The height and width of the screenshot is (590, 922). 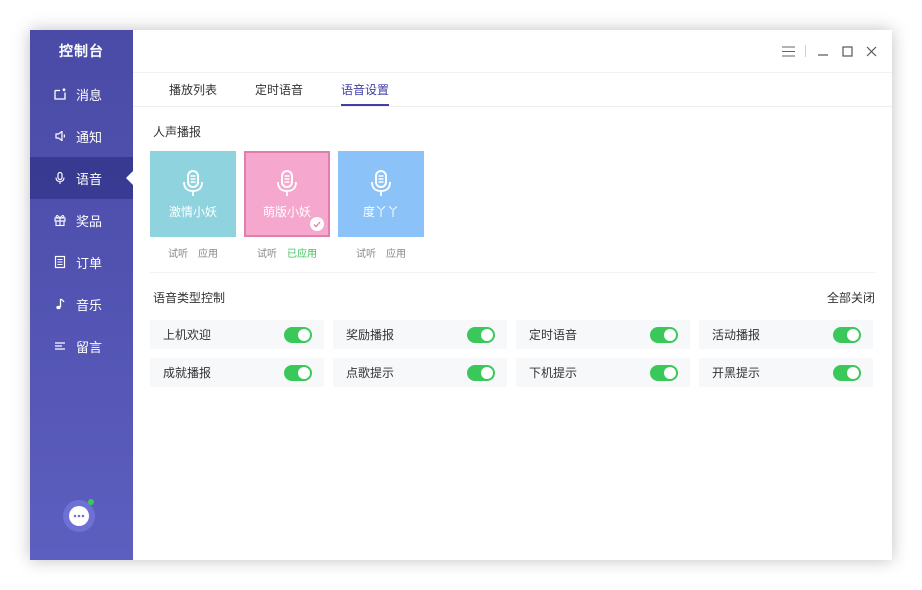 I want to click on toggle-label: 奖励播报, so click(x=370, y=335).